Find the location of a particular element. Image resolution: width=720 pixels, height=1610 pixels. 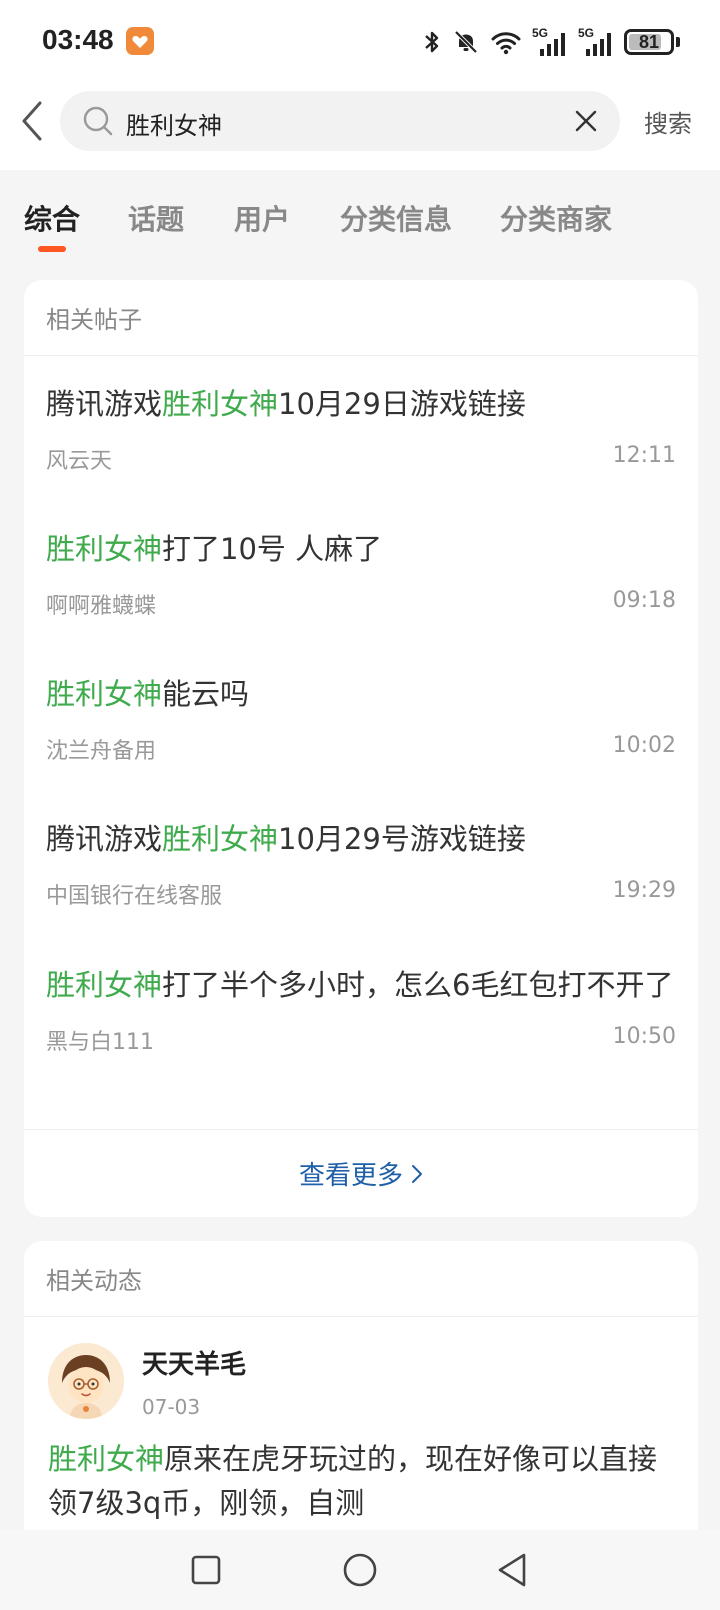

wifi-icon is located at coordinates (506, 43).